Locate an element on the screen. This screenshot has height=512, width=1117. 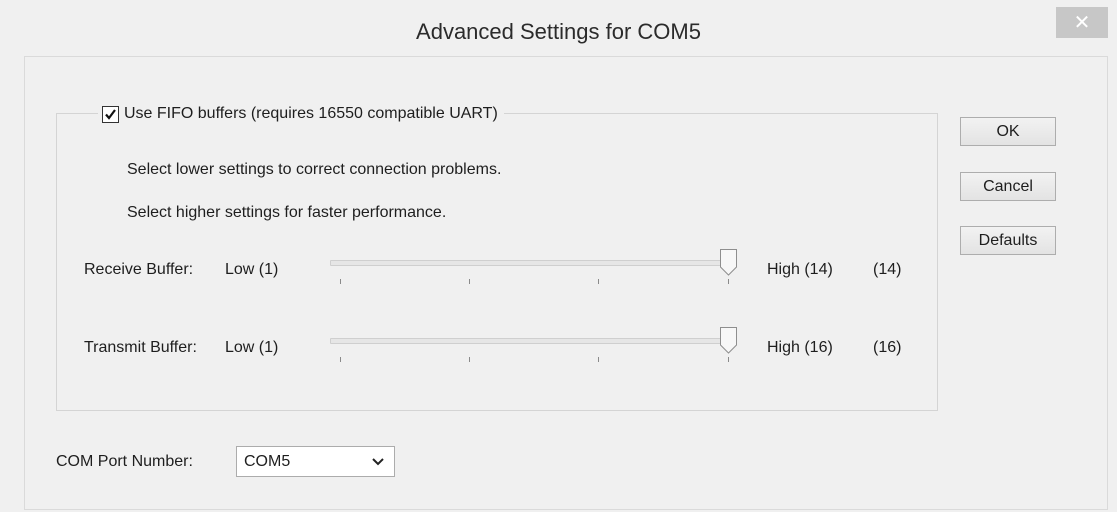
transmit-buffer-slider is located at coordinates (535, 353).